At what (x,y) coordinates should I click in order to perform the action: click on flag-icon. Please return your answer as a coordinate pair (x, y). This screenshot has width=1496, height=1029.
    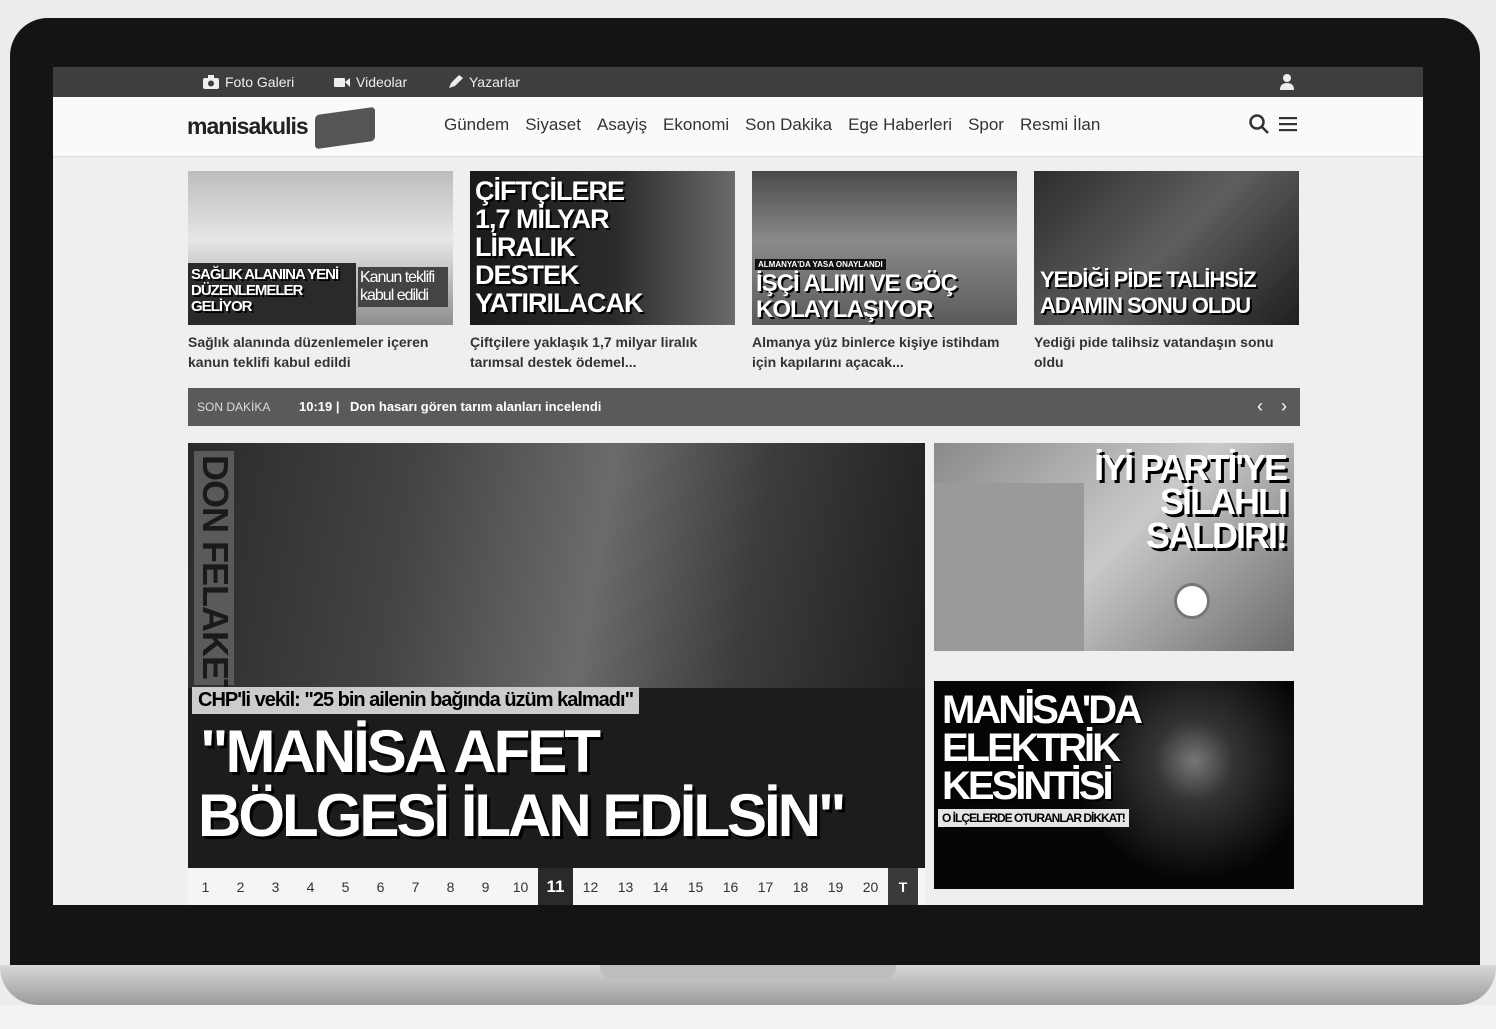
    Looking at the image, I should click on (345, 128).